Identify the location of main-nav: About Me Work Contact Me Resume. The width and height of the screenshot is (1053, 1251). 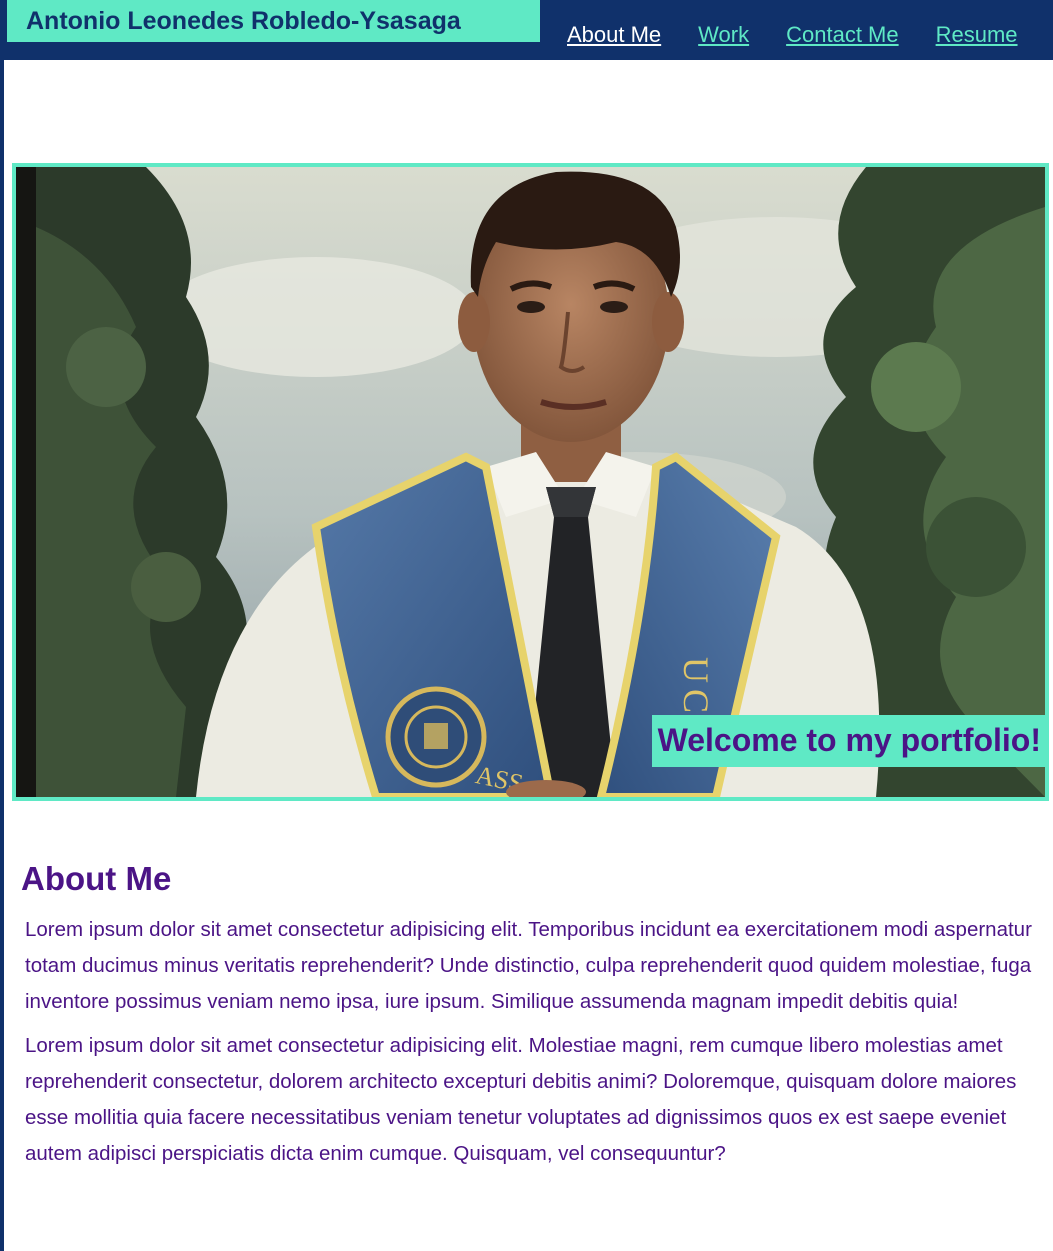
(789, 35).